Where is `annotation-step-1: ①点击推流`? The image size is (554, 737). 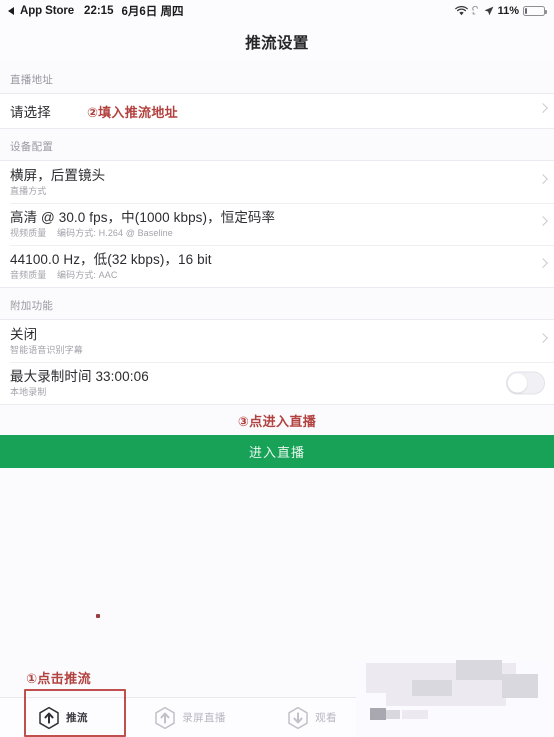
annotation-step-1: ①点击推流 is located at coordinates (59, 678).